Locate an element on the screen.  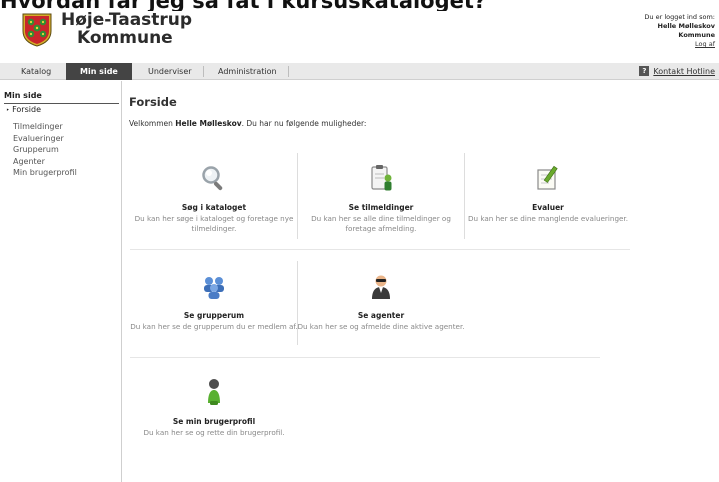
nav-katalog: Katalog is located at coordinates (36, 71).